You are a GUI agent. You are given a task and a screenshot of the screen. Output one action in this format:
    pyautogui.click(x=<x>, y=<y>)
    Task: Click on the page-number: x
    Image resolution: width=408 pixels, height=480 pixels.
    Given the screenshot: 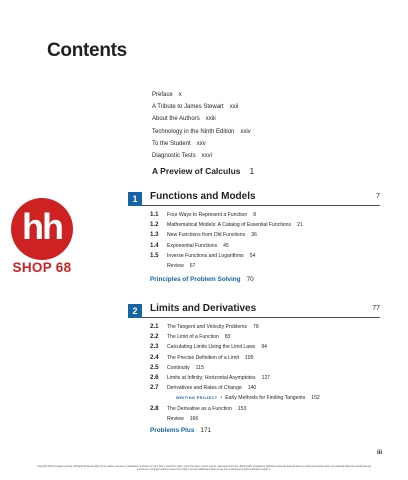 What is the action you would take?
    pyautogui.click(x=180, y=95)
    